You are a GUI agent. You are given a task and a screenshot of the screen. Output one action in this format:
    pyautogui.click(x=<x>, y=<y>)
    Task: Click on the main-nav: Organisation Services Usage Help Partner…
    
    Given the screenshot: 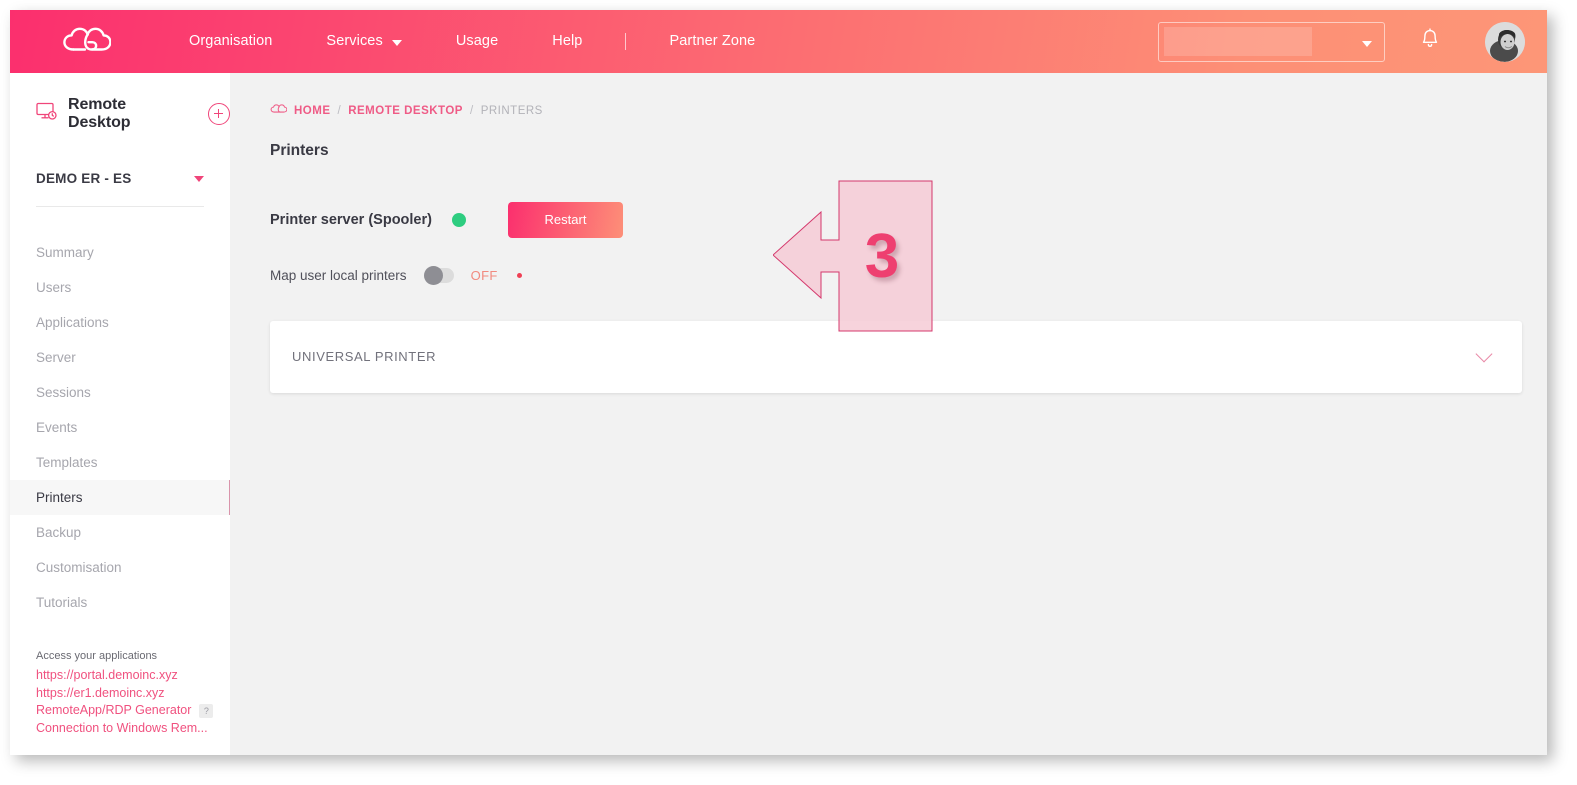 What is the action you would take?
    pyautogui.click(x=472, y=41)
    